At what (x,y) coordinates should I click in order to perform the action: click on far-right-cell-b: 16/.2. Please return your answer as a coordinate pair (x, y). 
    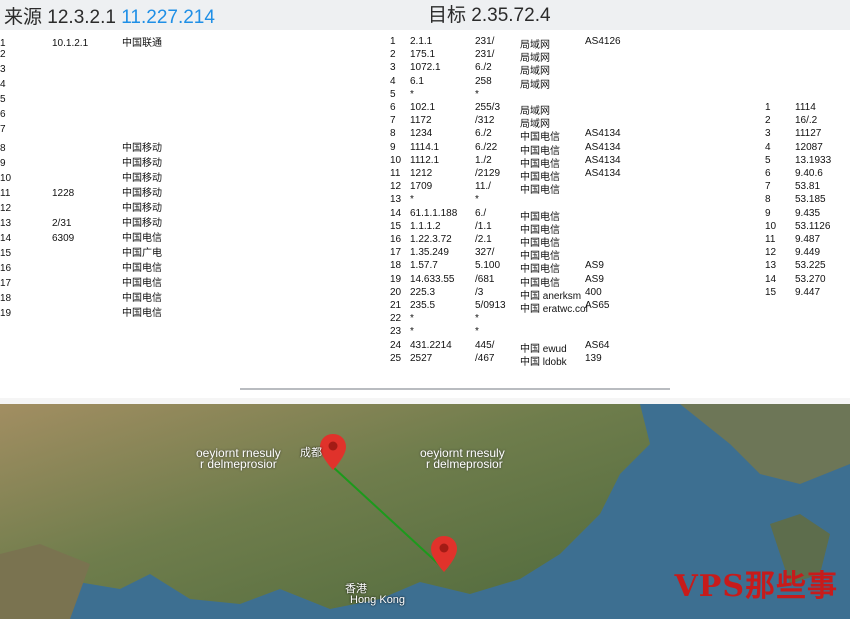
    Looking at the image, I should click on (806, 121).